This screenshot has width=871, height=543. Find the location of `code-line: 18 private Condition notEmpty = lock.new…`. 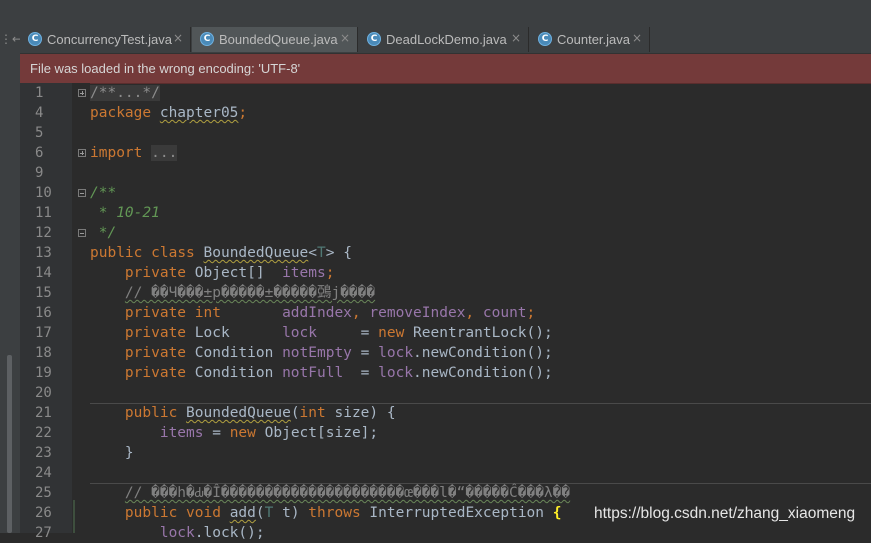

code-line: 18 private Condition notEmpty = lock.new… is located at coordinates (435, 353).